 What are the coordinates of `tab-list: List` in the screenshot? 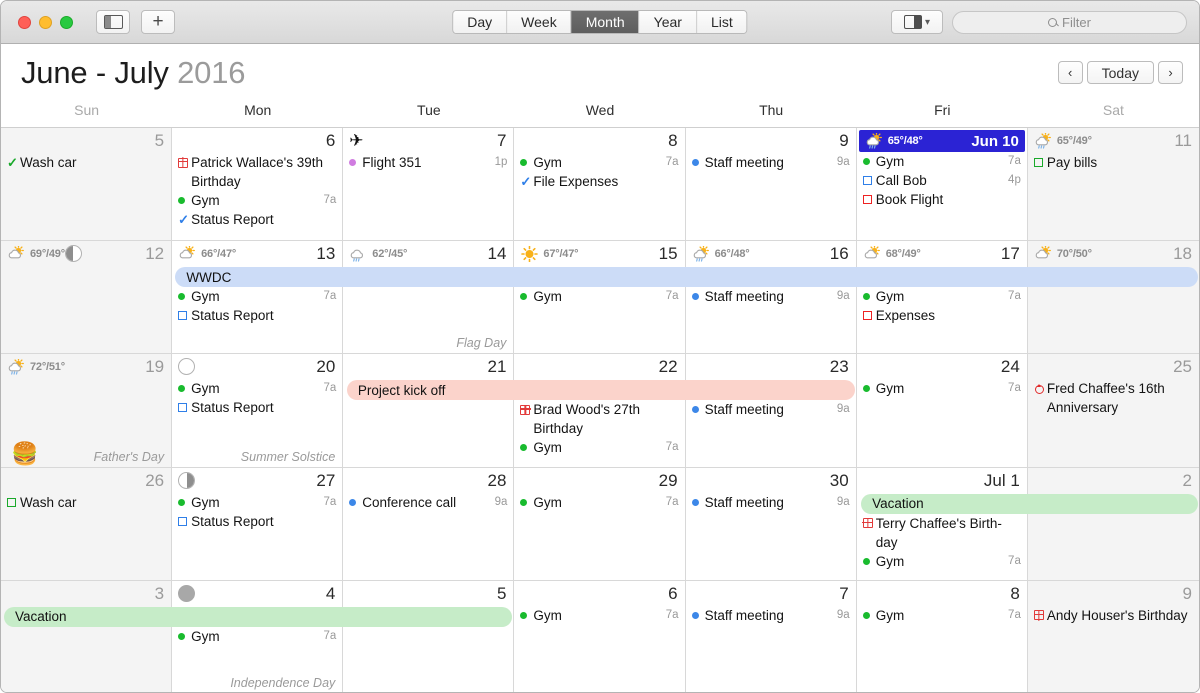 It's located at (721, 22).